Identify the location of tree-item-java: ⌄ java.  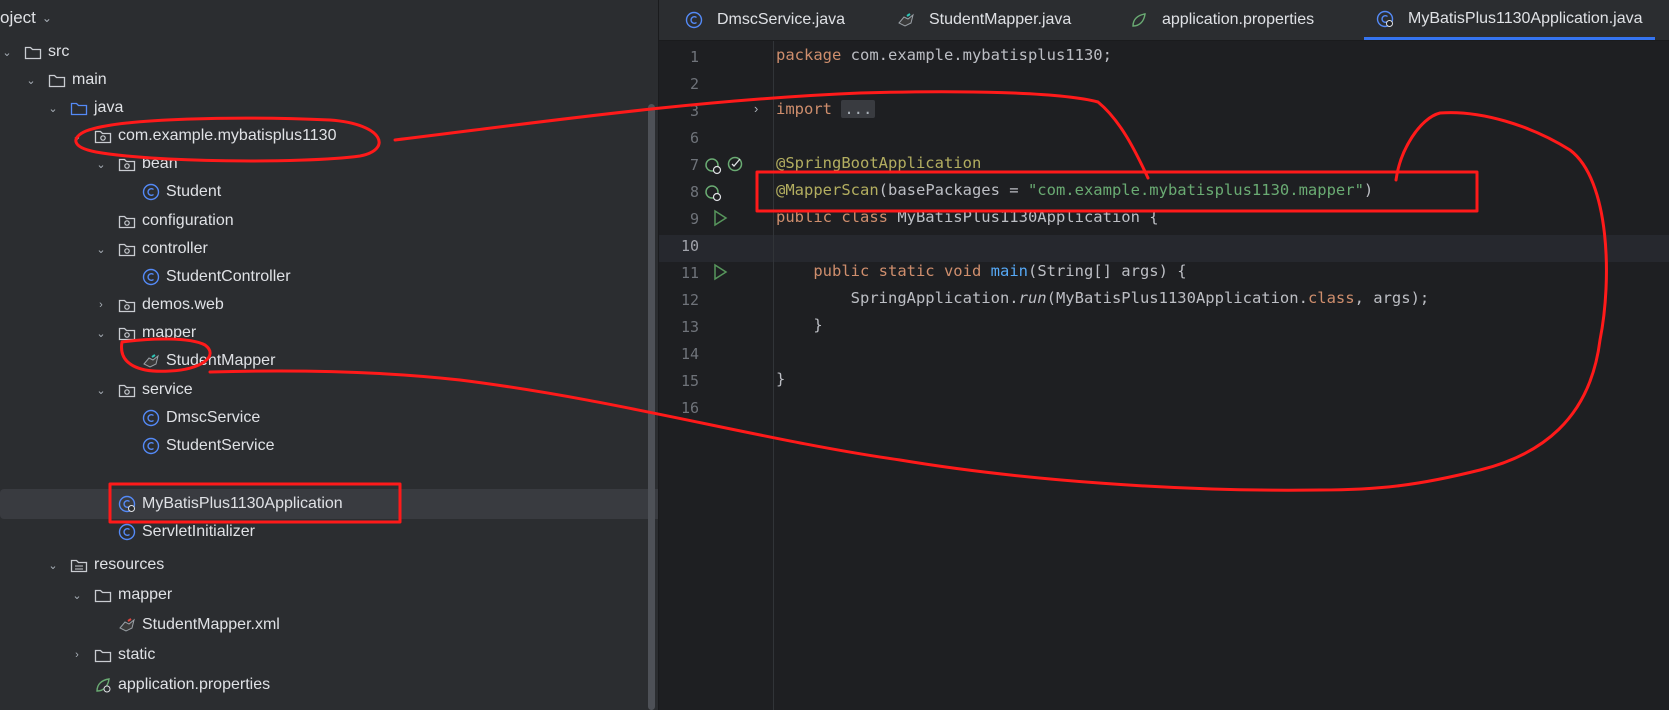
(329, 108).